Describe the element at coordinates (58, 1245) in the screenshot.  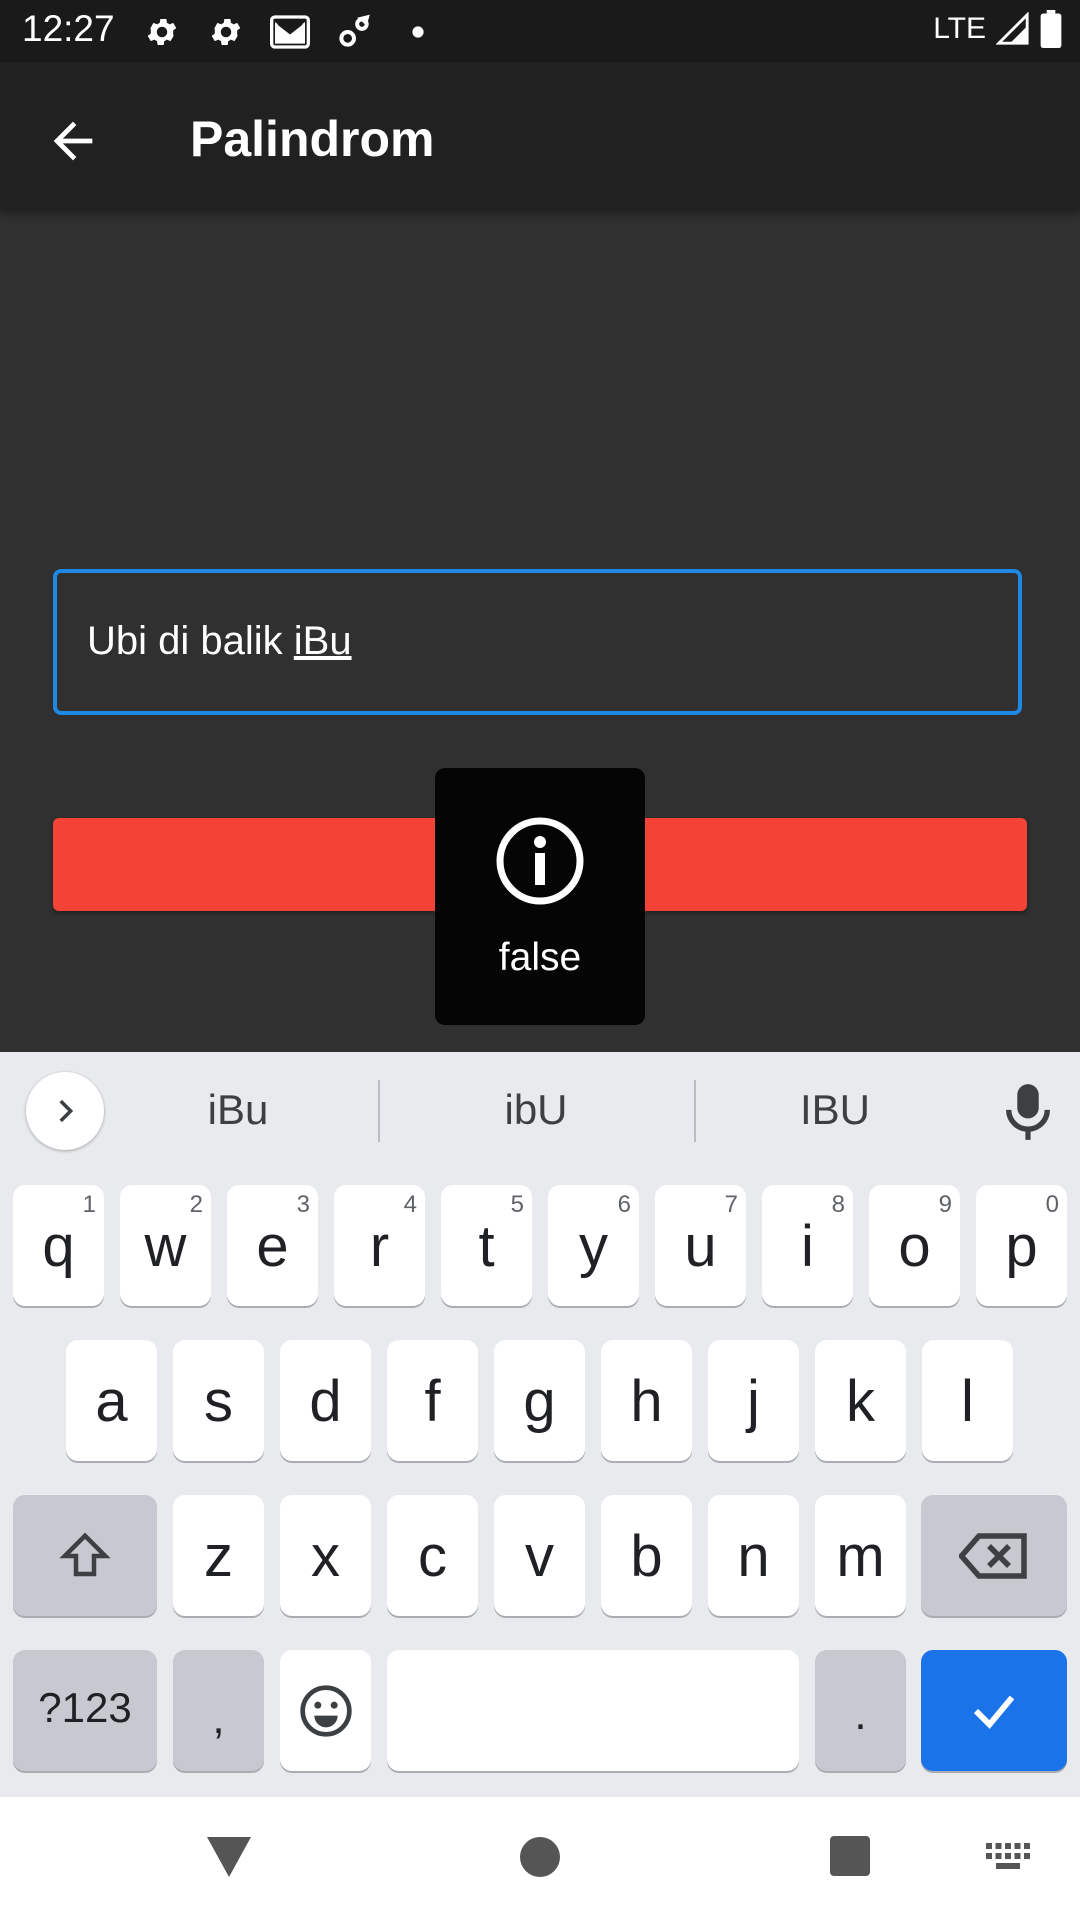
I see `key-q: q1` at that location.